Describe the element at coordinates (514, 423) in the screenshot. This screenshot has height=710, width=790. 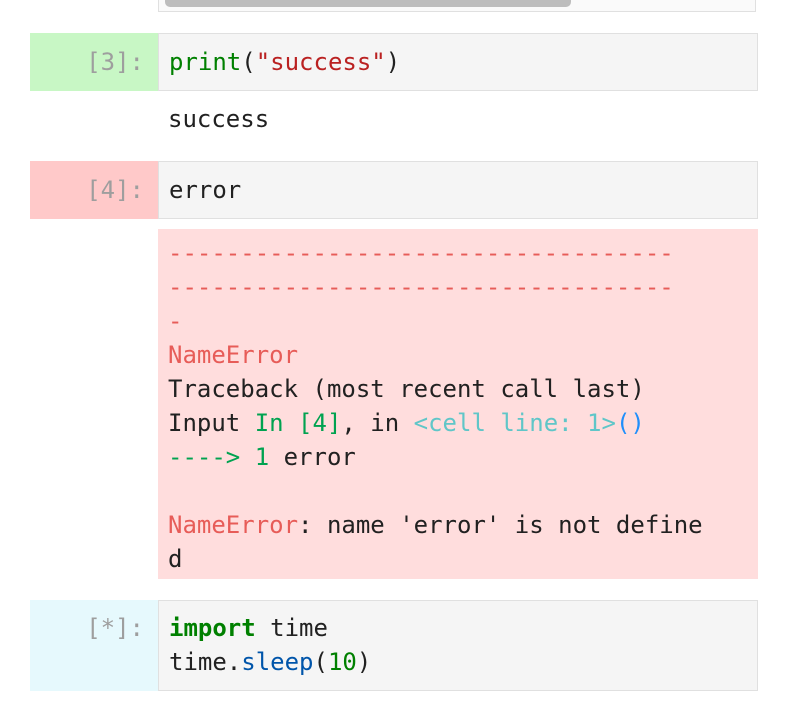
I see `traceback-cell-ref: <cell line: 1>` at that location.